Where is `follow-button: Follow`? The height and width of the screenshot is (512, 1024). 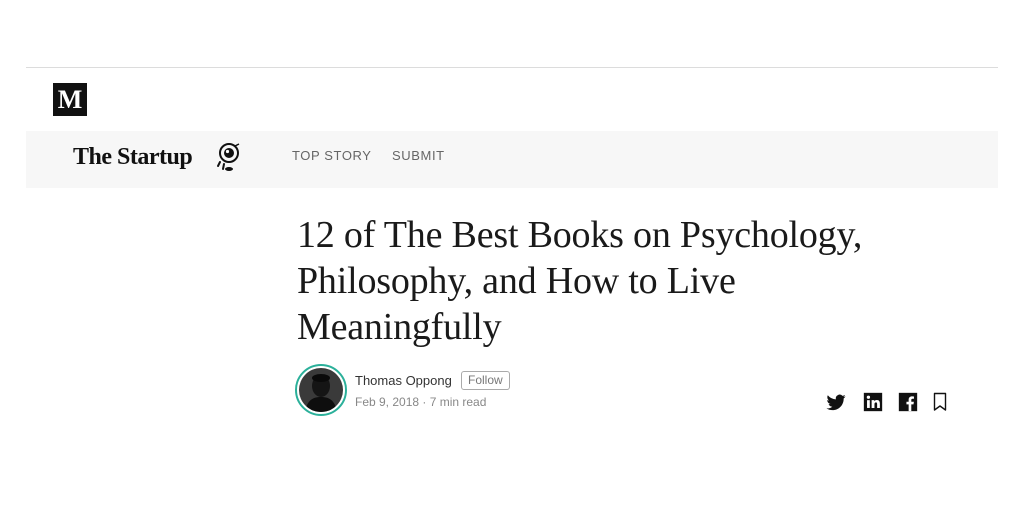
follow-button: Follow is located at coordinates (485, 380).